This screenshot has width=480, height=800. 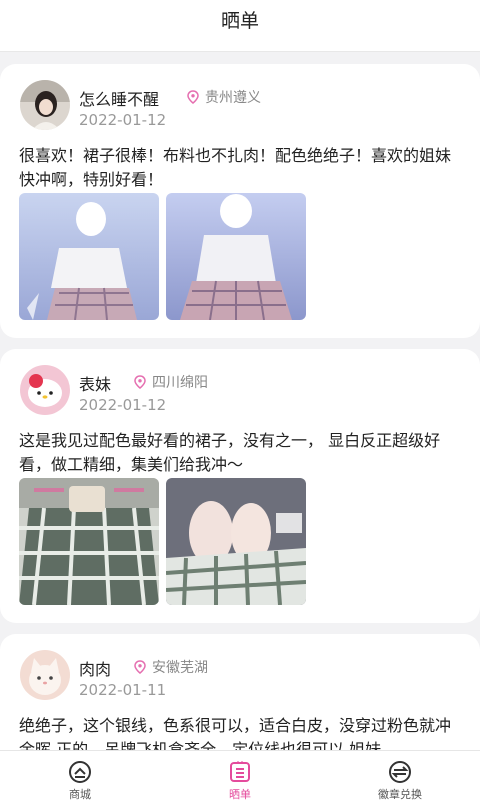 I want to click on tab-label: 商城, so click(x=80, y=794).